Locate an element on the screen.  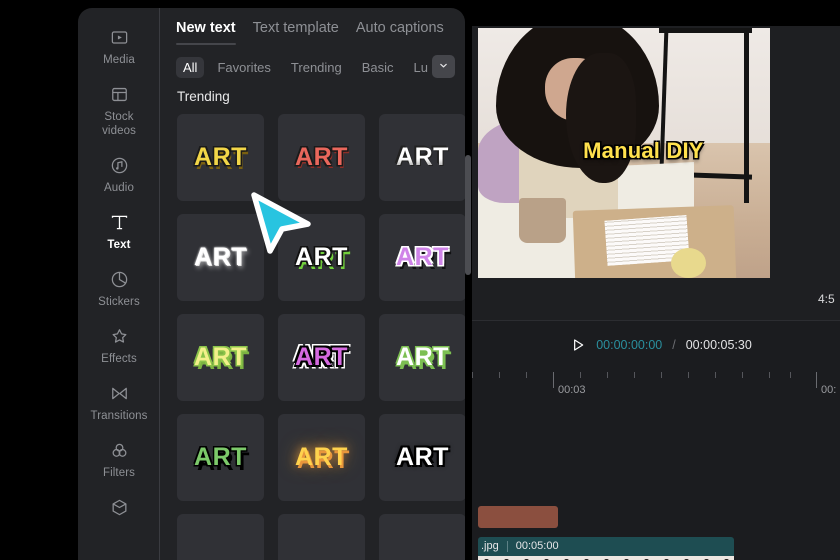
sidebar-item-label: Text is located at coordinates (119, 245).